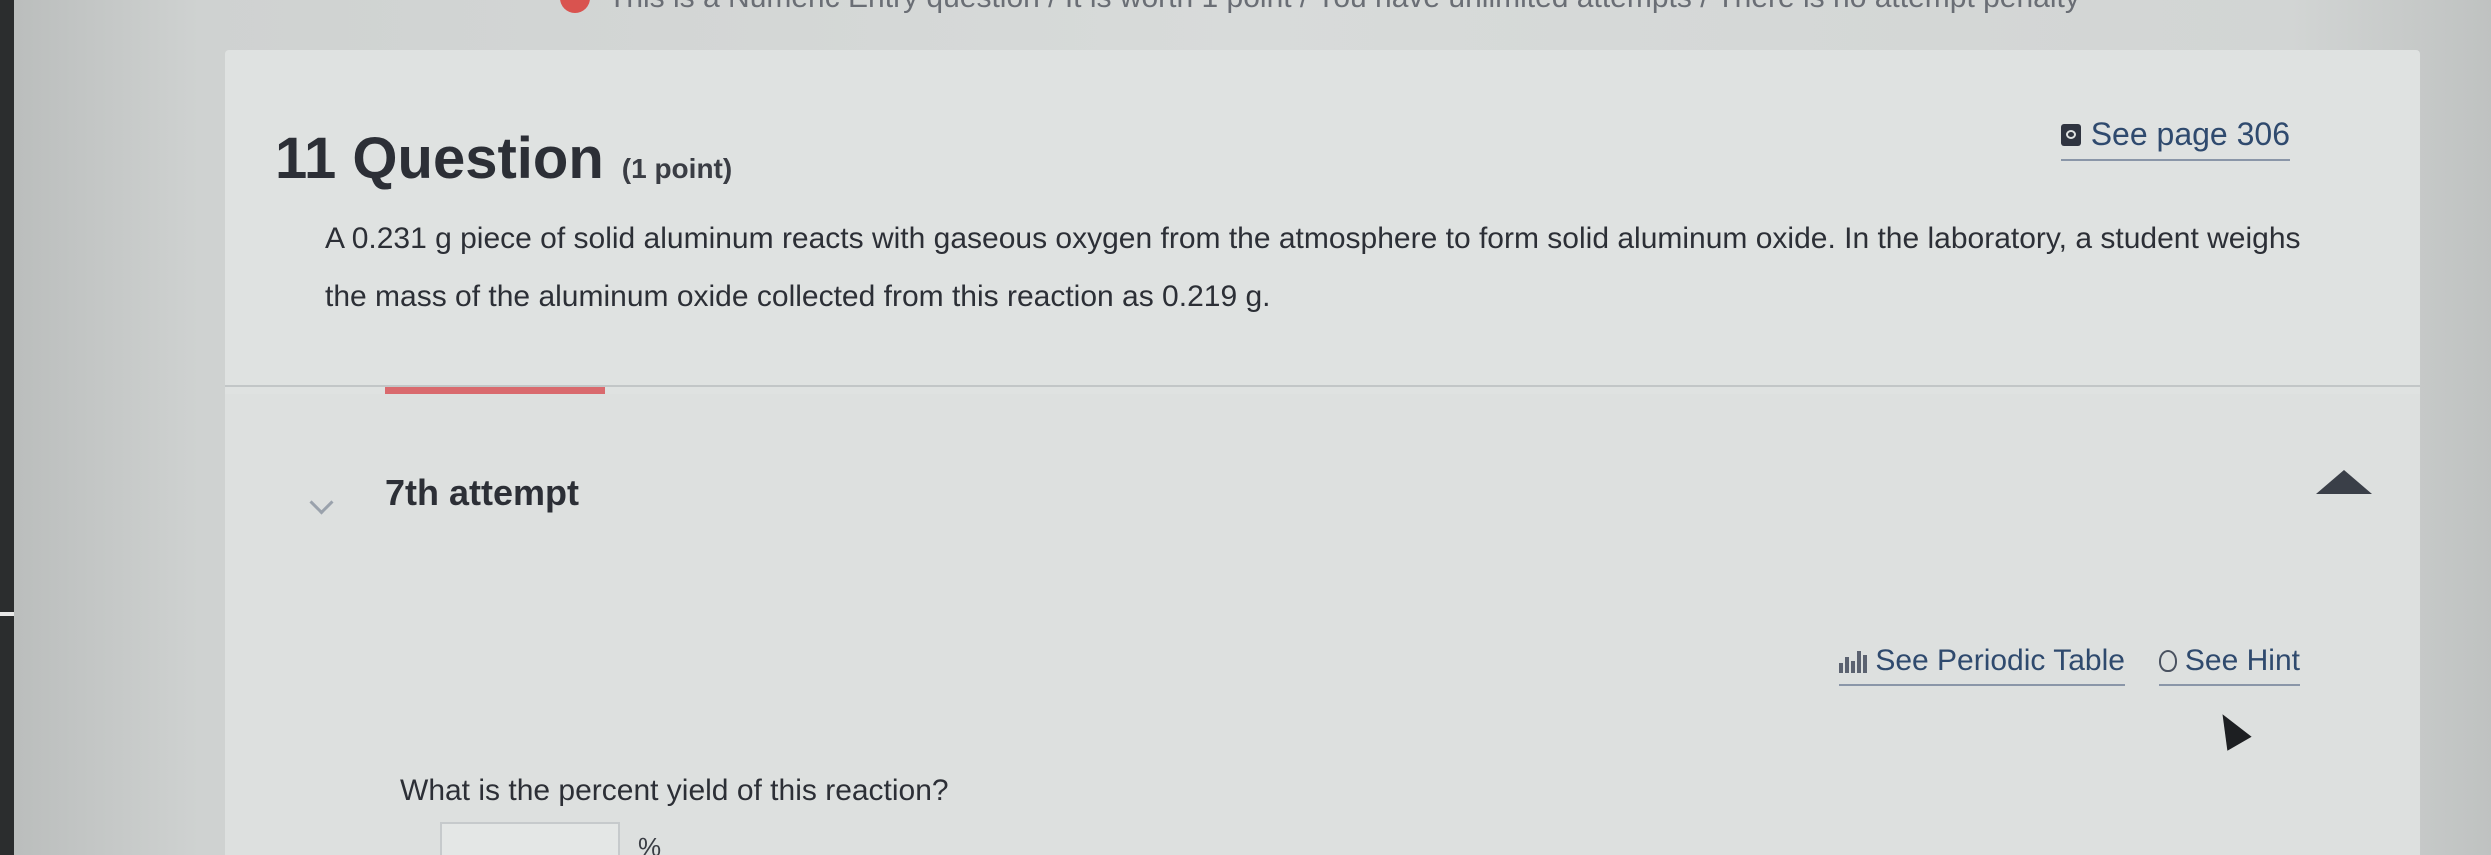  What do you see at coordinates (677, 168) in the screenshot?
I see `question-points: (1 point)` at bounding box center [677, 168].